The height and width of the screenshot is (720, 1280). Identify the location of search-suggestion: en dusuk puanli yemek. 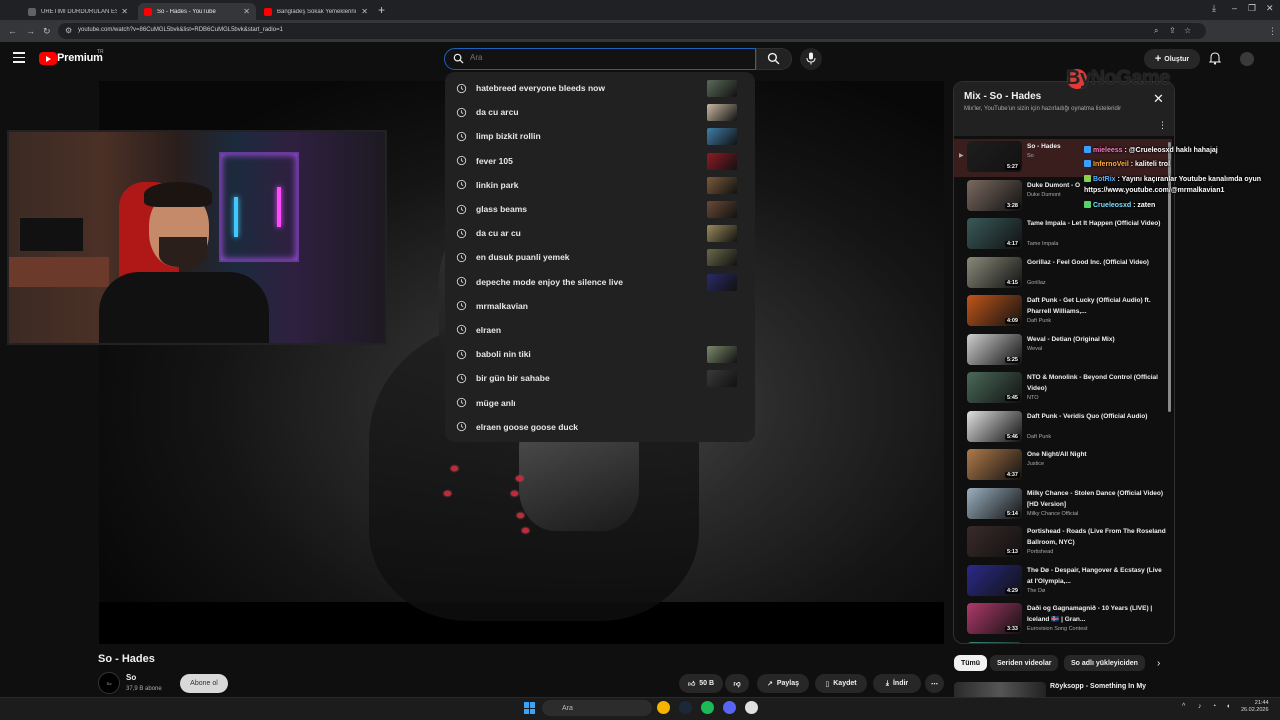
(600, 257).